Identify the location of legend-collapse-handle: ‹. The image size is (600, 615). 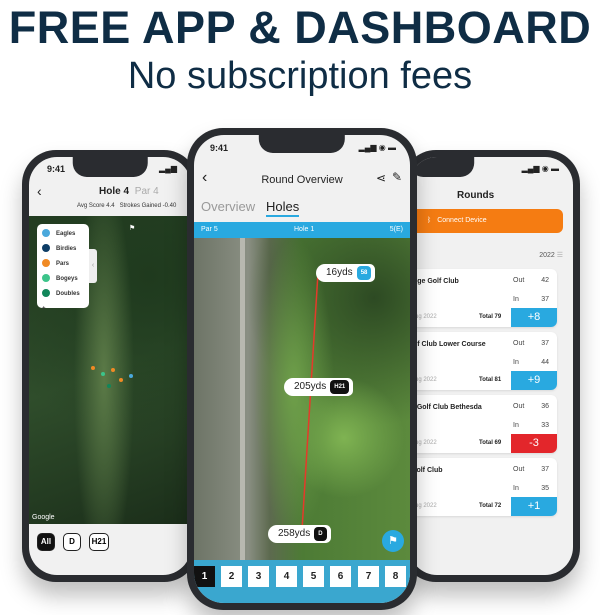
(93, 266).